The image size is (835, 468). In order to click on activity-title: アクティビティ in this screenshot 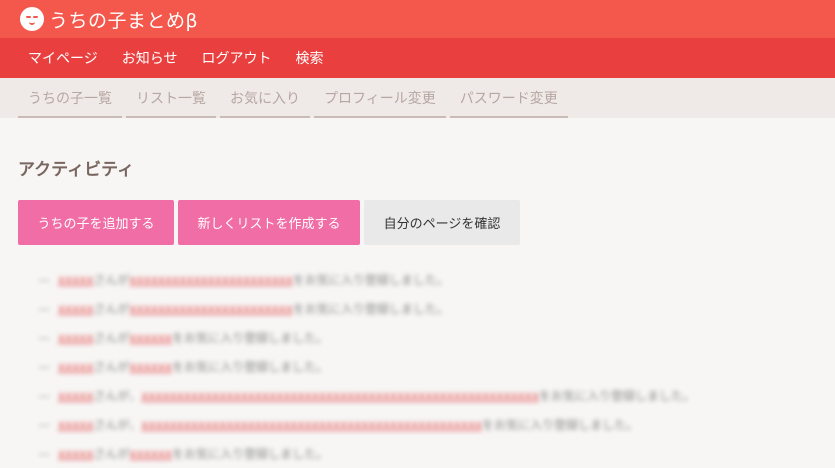, I will do `click(76, 170)`.